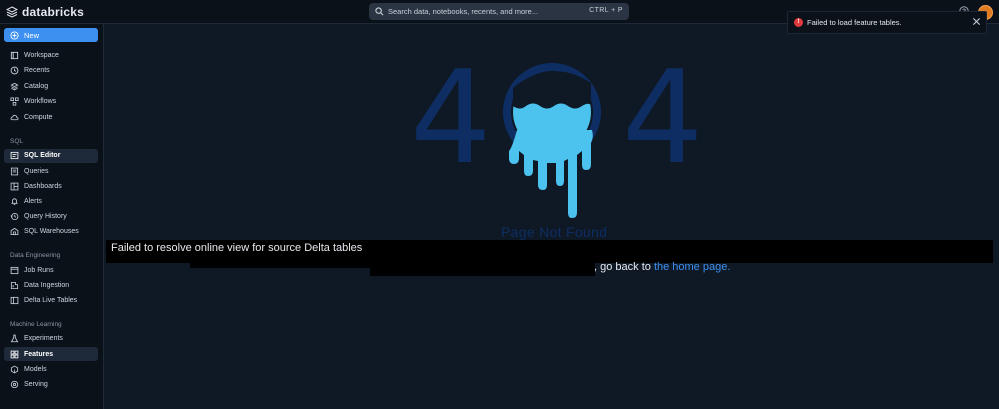  Describe the element at coordinates (14, 86) in the screenshot. I see `catalog-icon` at that location.